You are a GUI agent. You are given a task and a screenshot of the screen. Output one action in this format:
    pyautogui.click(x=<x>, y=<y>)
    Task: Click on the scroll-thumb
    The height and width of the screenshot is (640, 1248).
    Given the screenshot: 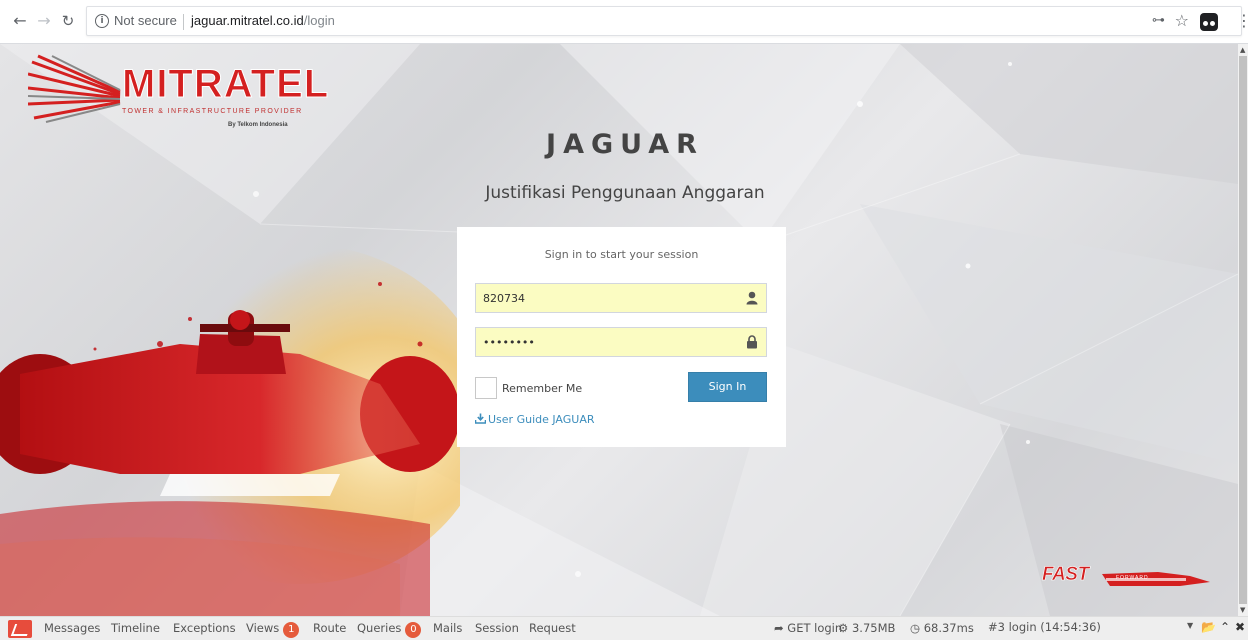 What is the action you would take?
    pyautogui.click(x=1243, y=330)
    